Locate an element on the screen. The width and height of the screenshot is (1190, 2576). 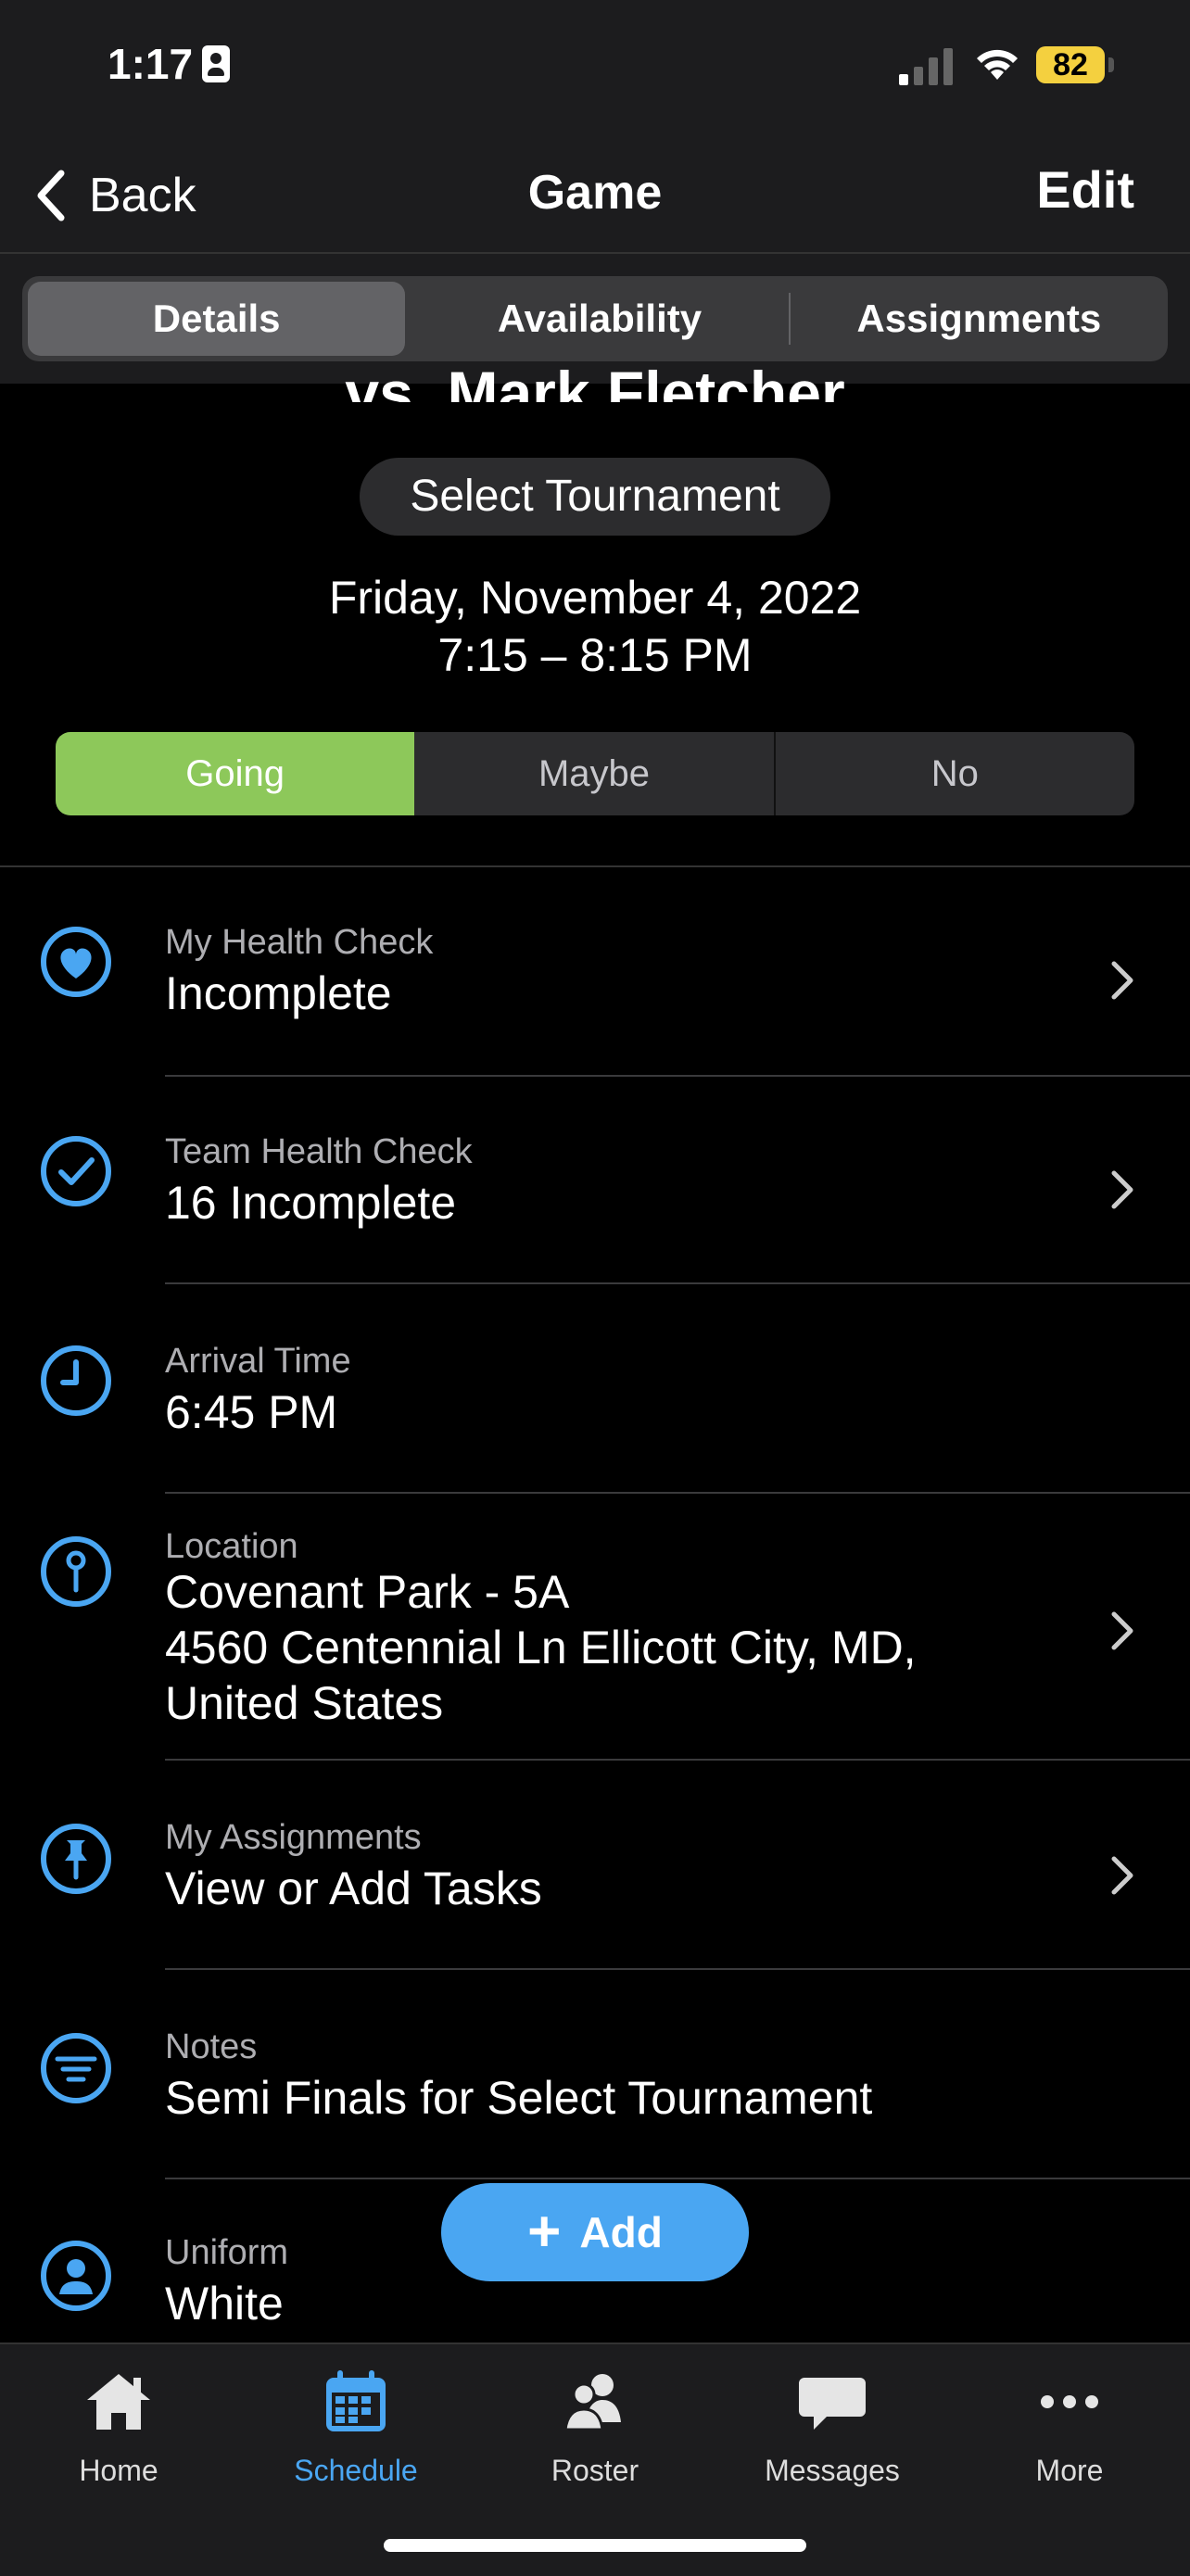
tab-more: More is located at coordinates (1069, 2426).